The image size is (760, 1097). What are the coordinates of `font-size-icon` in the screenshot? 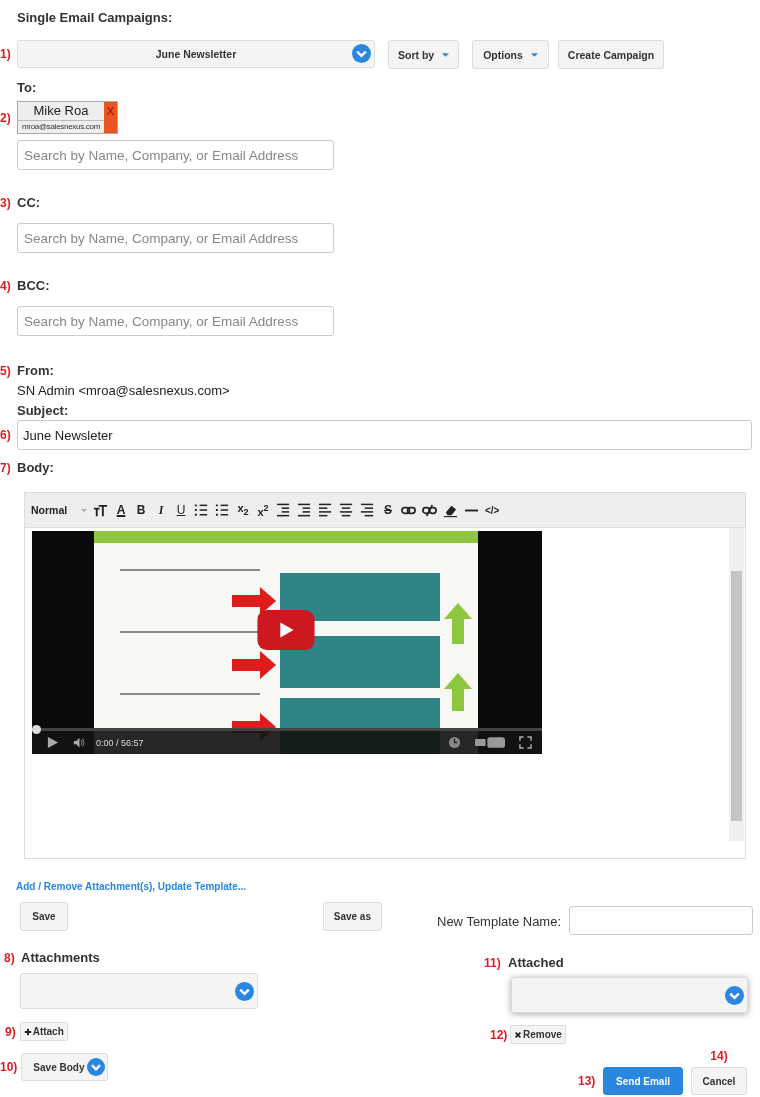 It's located at (100, 510).